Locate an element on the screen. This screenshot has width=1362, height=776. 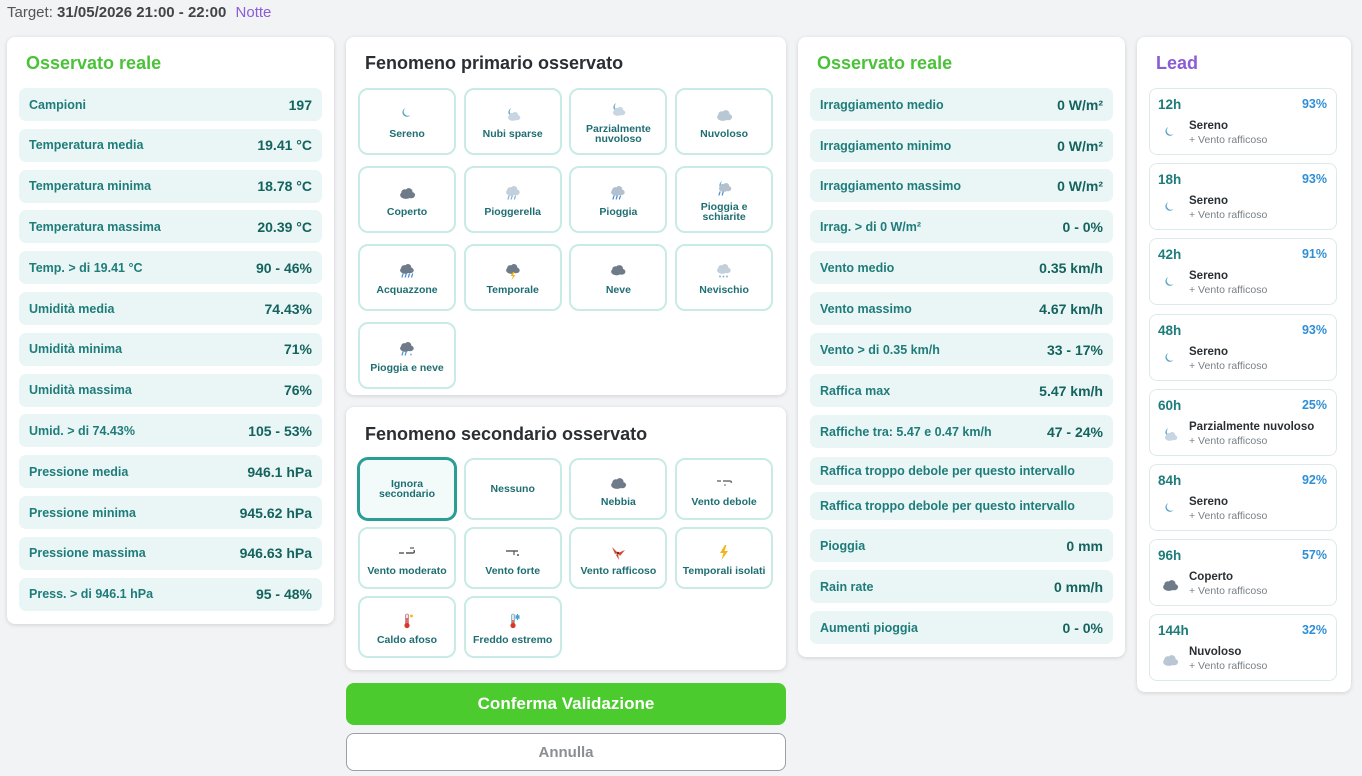
sleet-icon is located at coordinates (724, 271).